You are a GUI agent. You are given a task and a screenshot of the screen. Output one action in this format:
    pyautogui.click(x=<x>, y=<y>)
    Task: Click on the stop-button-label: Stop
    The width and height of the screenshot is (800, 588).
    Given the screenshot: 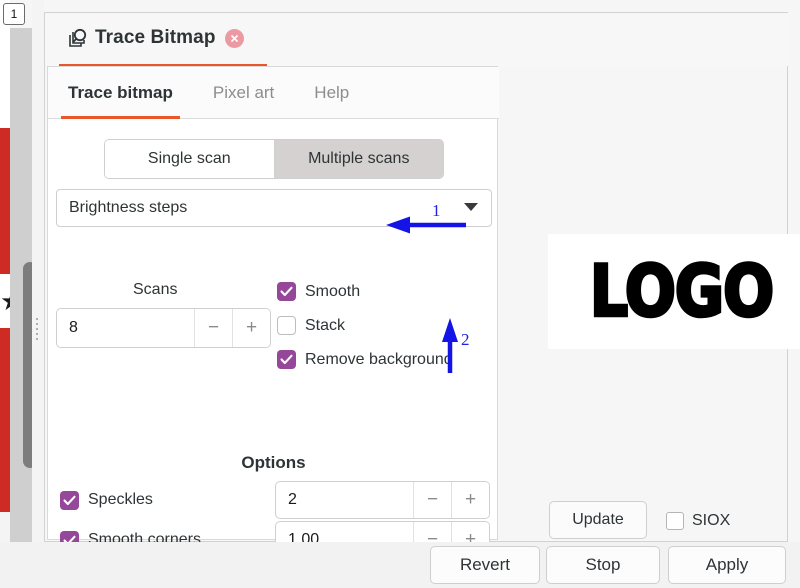 What is the action you would take?
    pyautogui.click(x=603, y=564)
    